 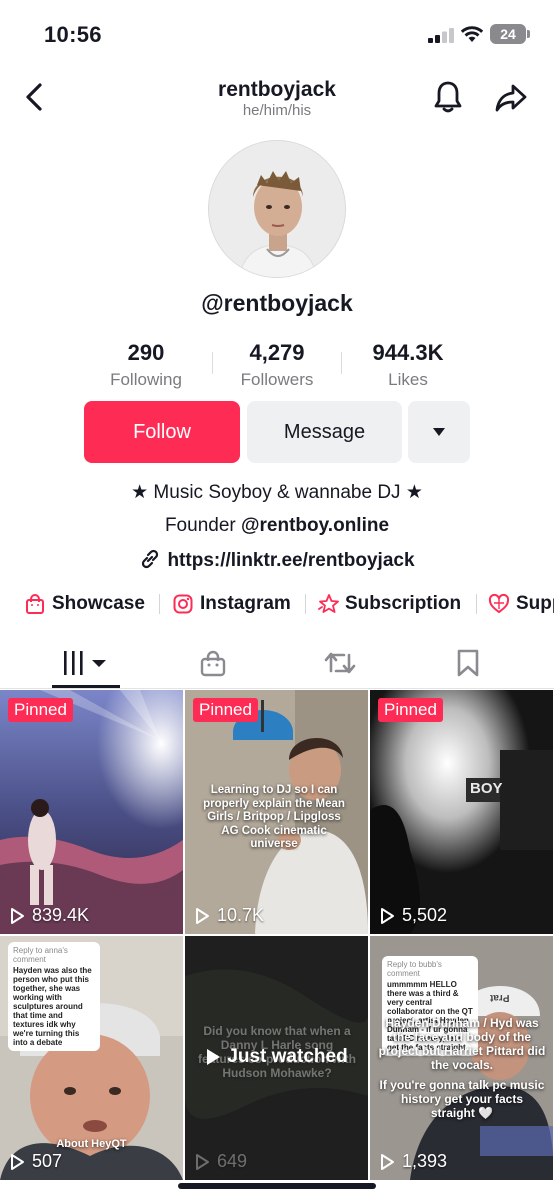 I want to click on bell-icon, so click(x=448, y=97).